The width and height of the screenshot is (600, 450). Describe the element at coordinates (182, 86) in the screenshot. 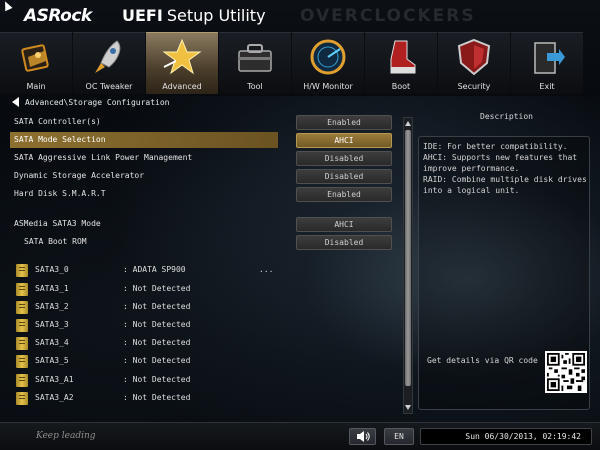

I see `tab-label: Advanced` at that location.